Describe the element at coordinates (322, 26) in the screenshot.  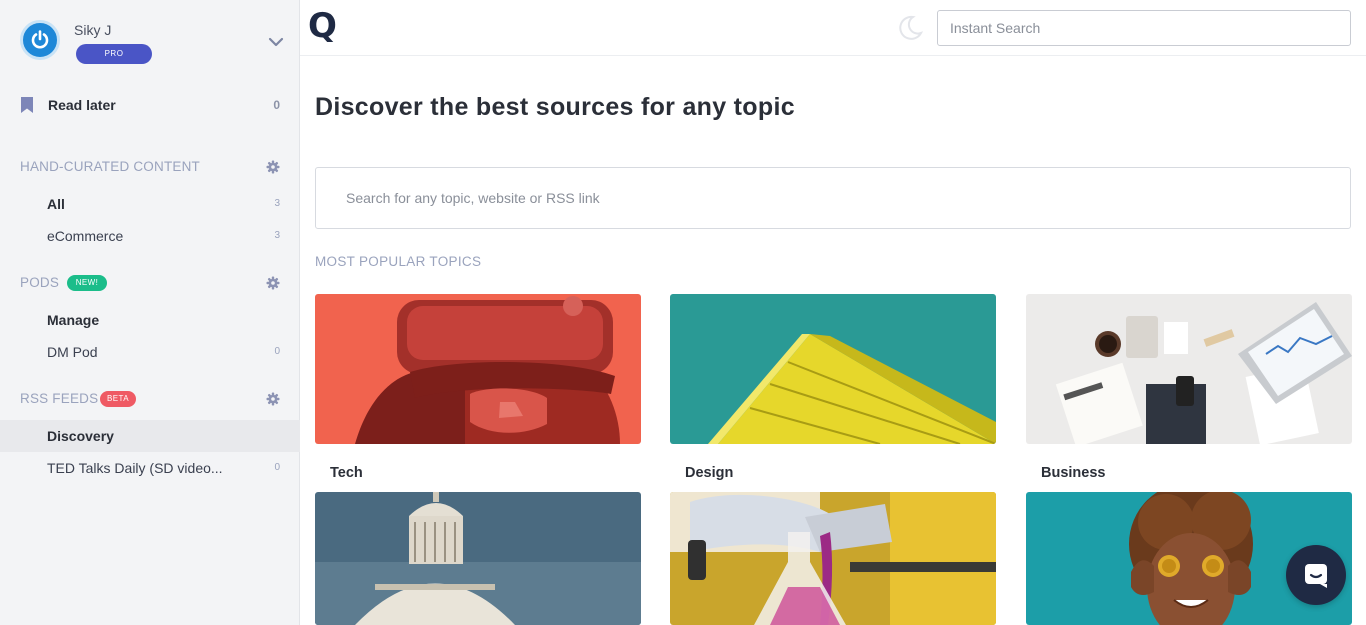
I see `app-logo: Q` at that location.